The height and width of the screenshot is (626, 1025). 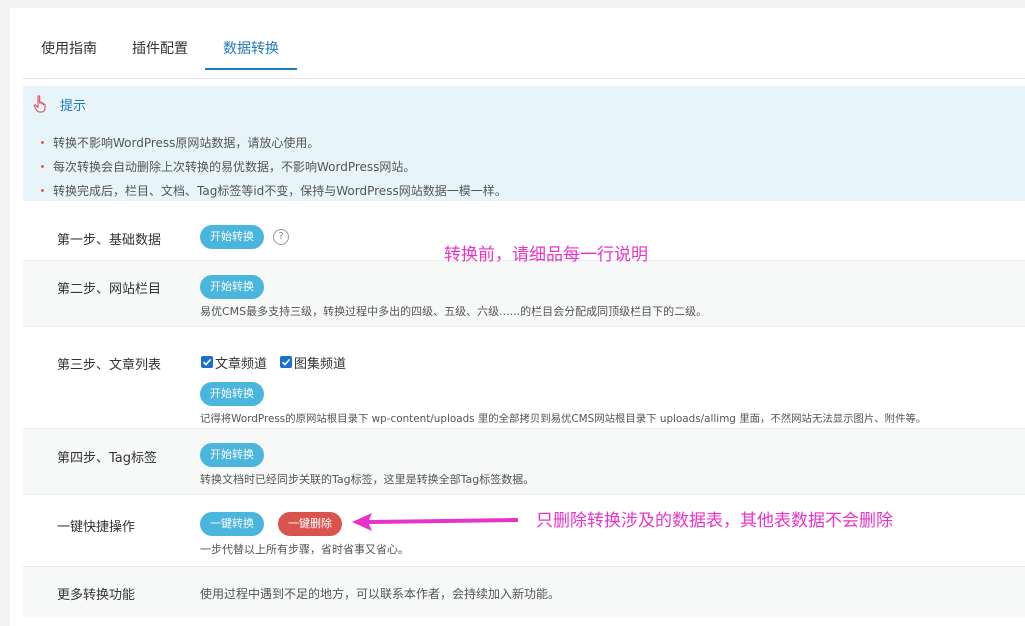 I want to click on tip-line: 每次转换会自动删除上次转换的易优数据，不影响WordPress网站。, so click(x=228, y=166).